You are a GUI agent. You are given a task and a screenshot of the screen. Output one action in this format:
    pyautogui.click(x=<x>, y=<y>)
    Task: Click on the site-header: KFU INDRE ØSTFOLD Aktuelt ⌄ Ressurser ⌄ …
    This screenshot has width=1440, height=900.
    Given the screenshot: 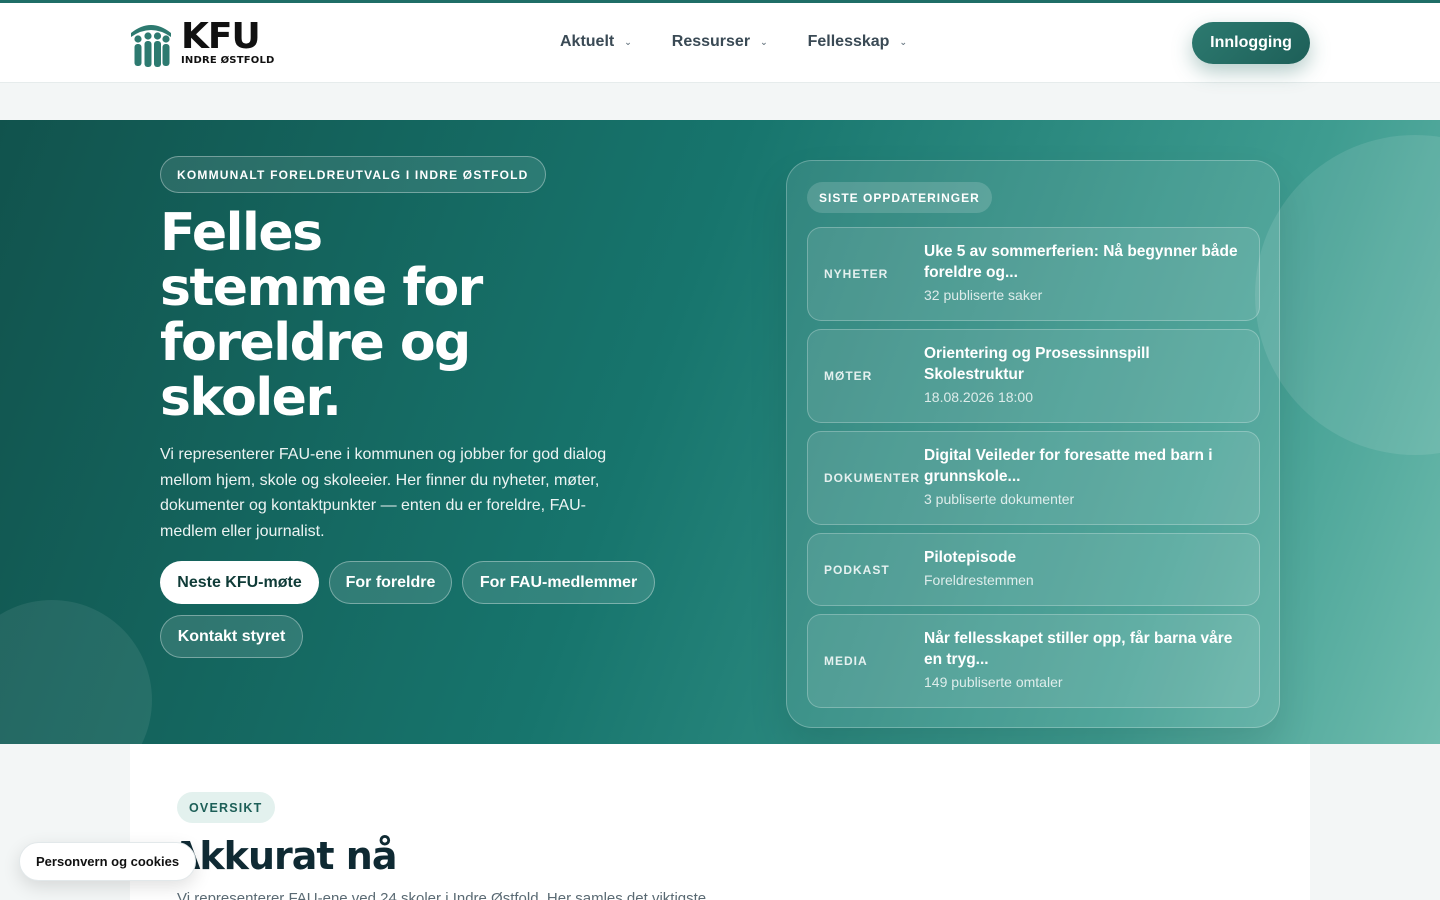 What is the action you would take?
    pyautogui.click(x=720, y=43)
    